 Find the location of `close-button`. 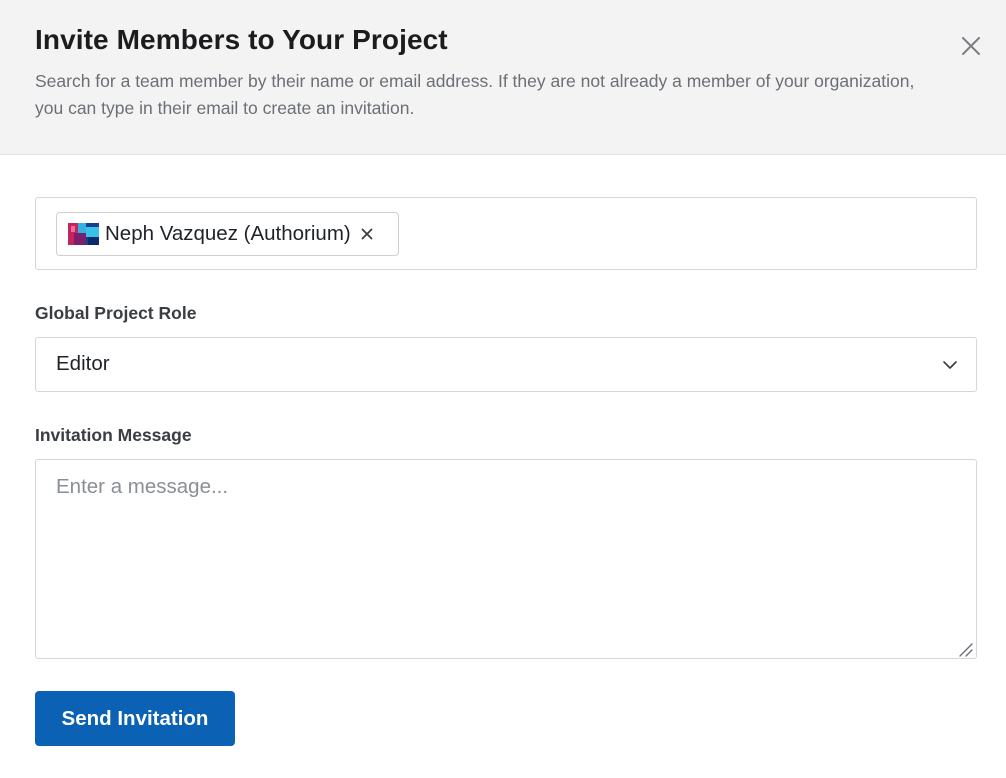

close-button is located at coordinates (971, 46).